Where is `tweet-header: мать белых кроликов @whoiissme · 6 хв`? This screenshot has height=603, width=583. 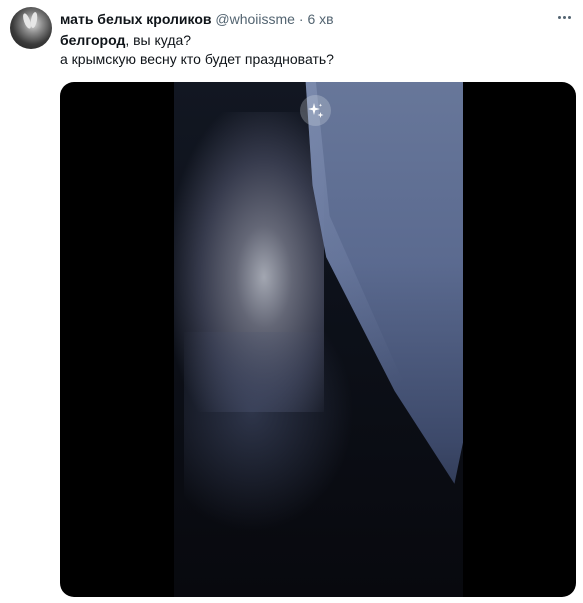 tweet-header: мать белых кроликов @whoiissme · 6 хв is located at coordinates (197, 19).